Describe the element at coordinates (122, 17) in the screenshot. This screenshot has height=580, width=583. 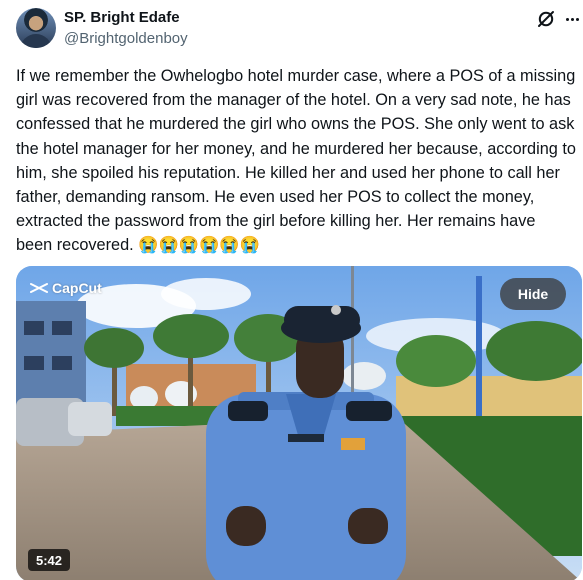
I see `author-display-name: SP. Bright Edafe` at that location.